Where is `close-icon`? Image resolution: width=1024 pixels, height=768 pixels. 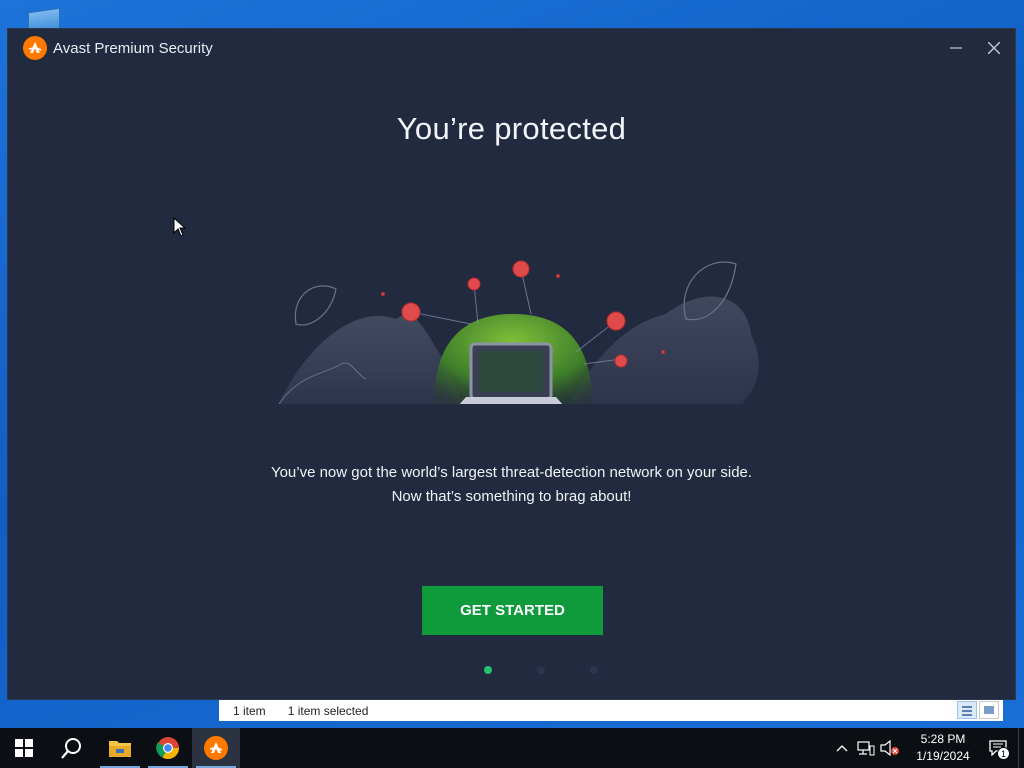
close-icon is located at coordinates (994, 48).